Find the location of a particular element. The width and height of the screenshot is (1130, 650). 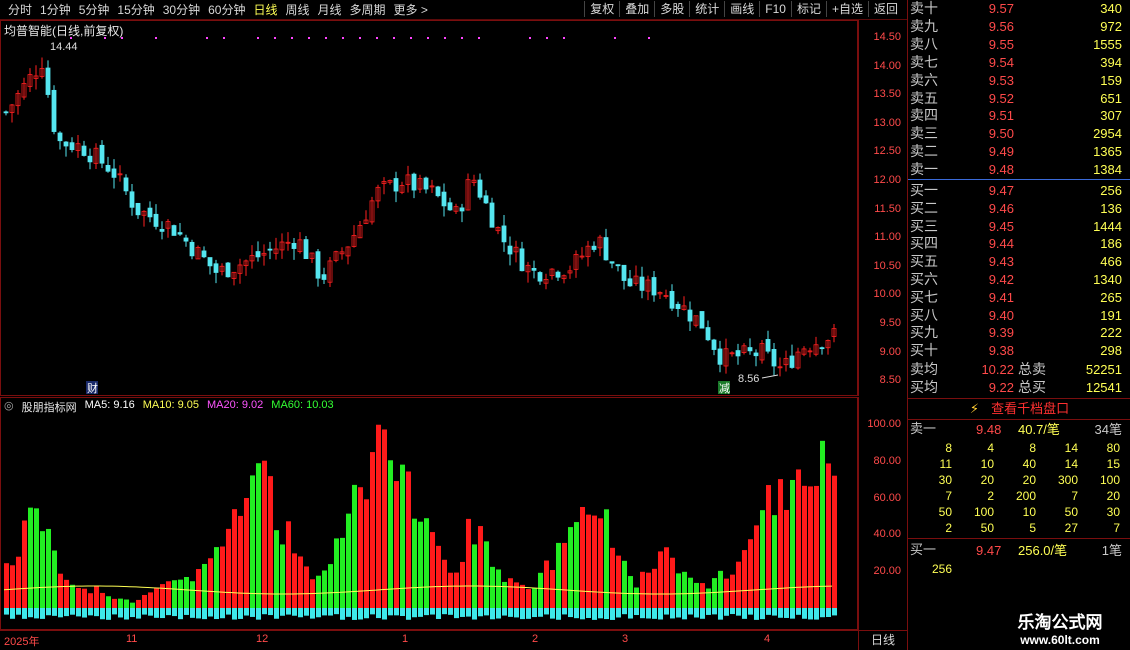

view-depth-button: ⚡ 查看千档盘口 is located at coordinates (1019, 409).